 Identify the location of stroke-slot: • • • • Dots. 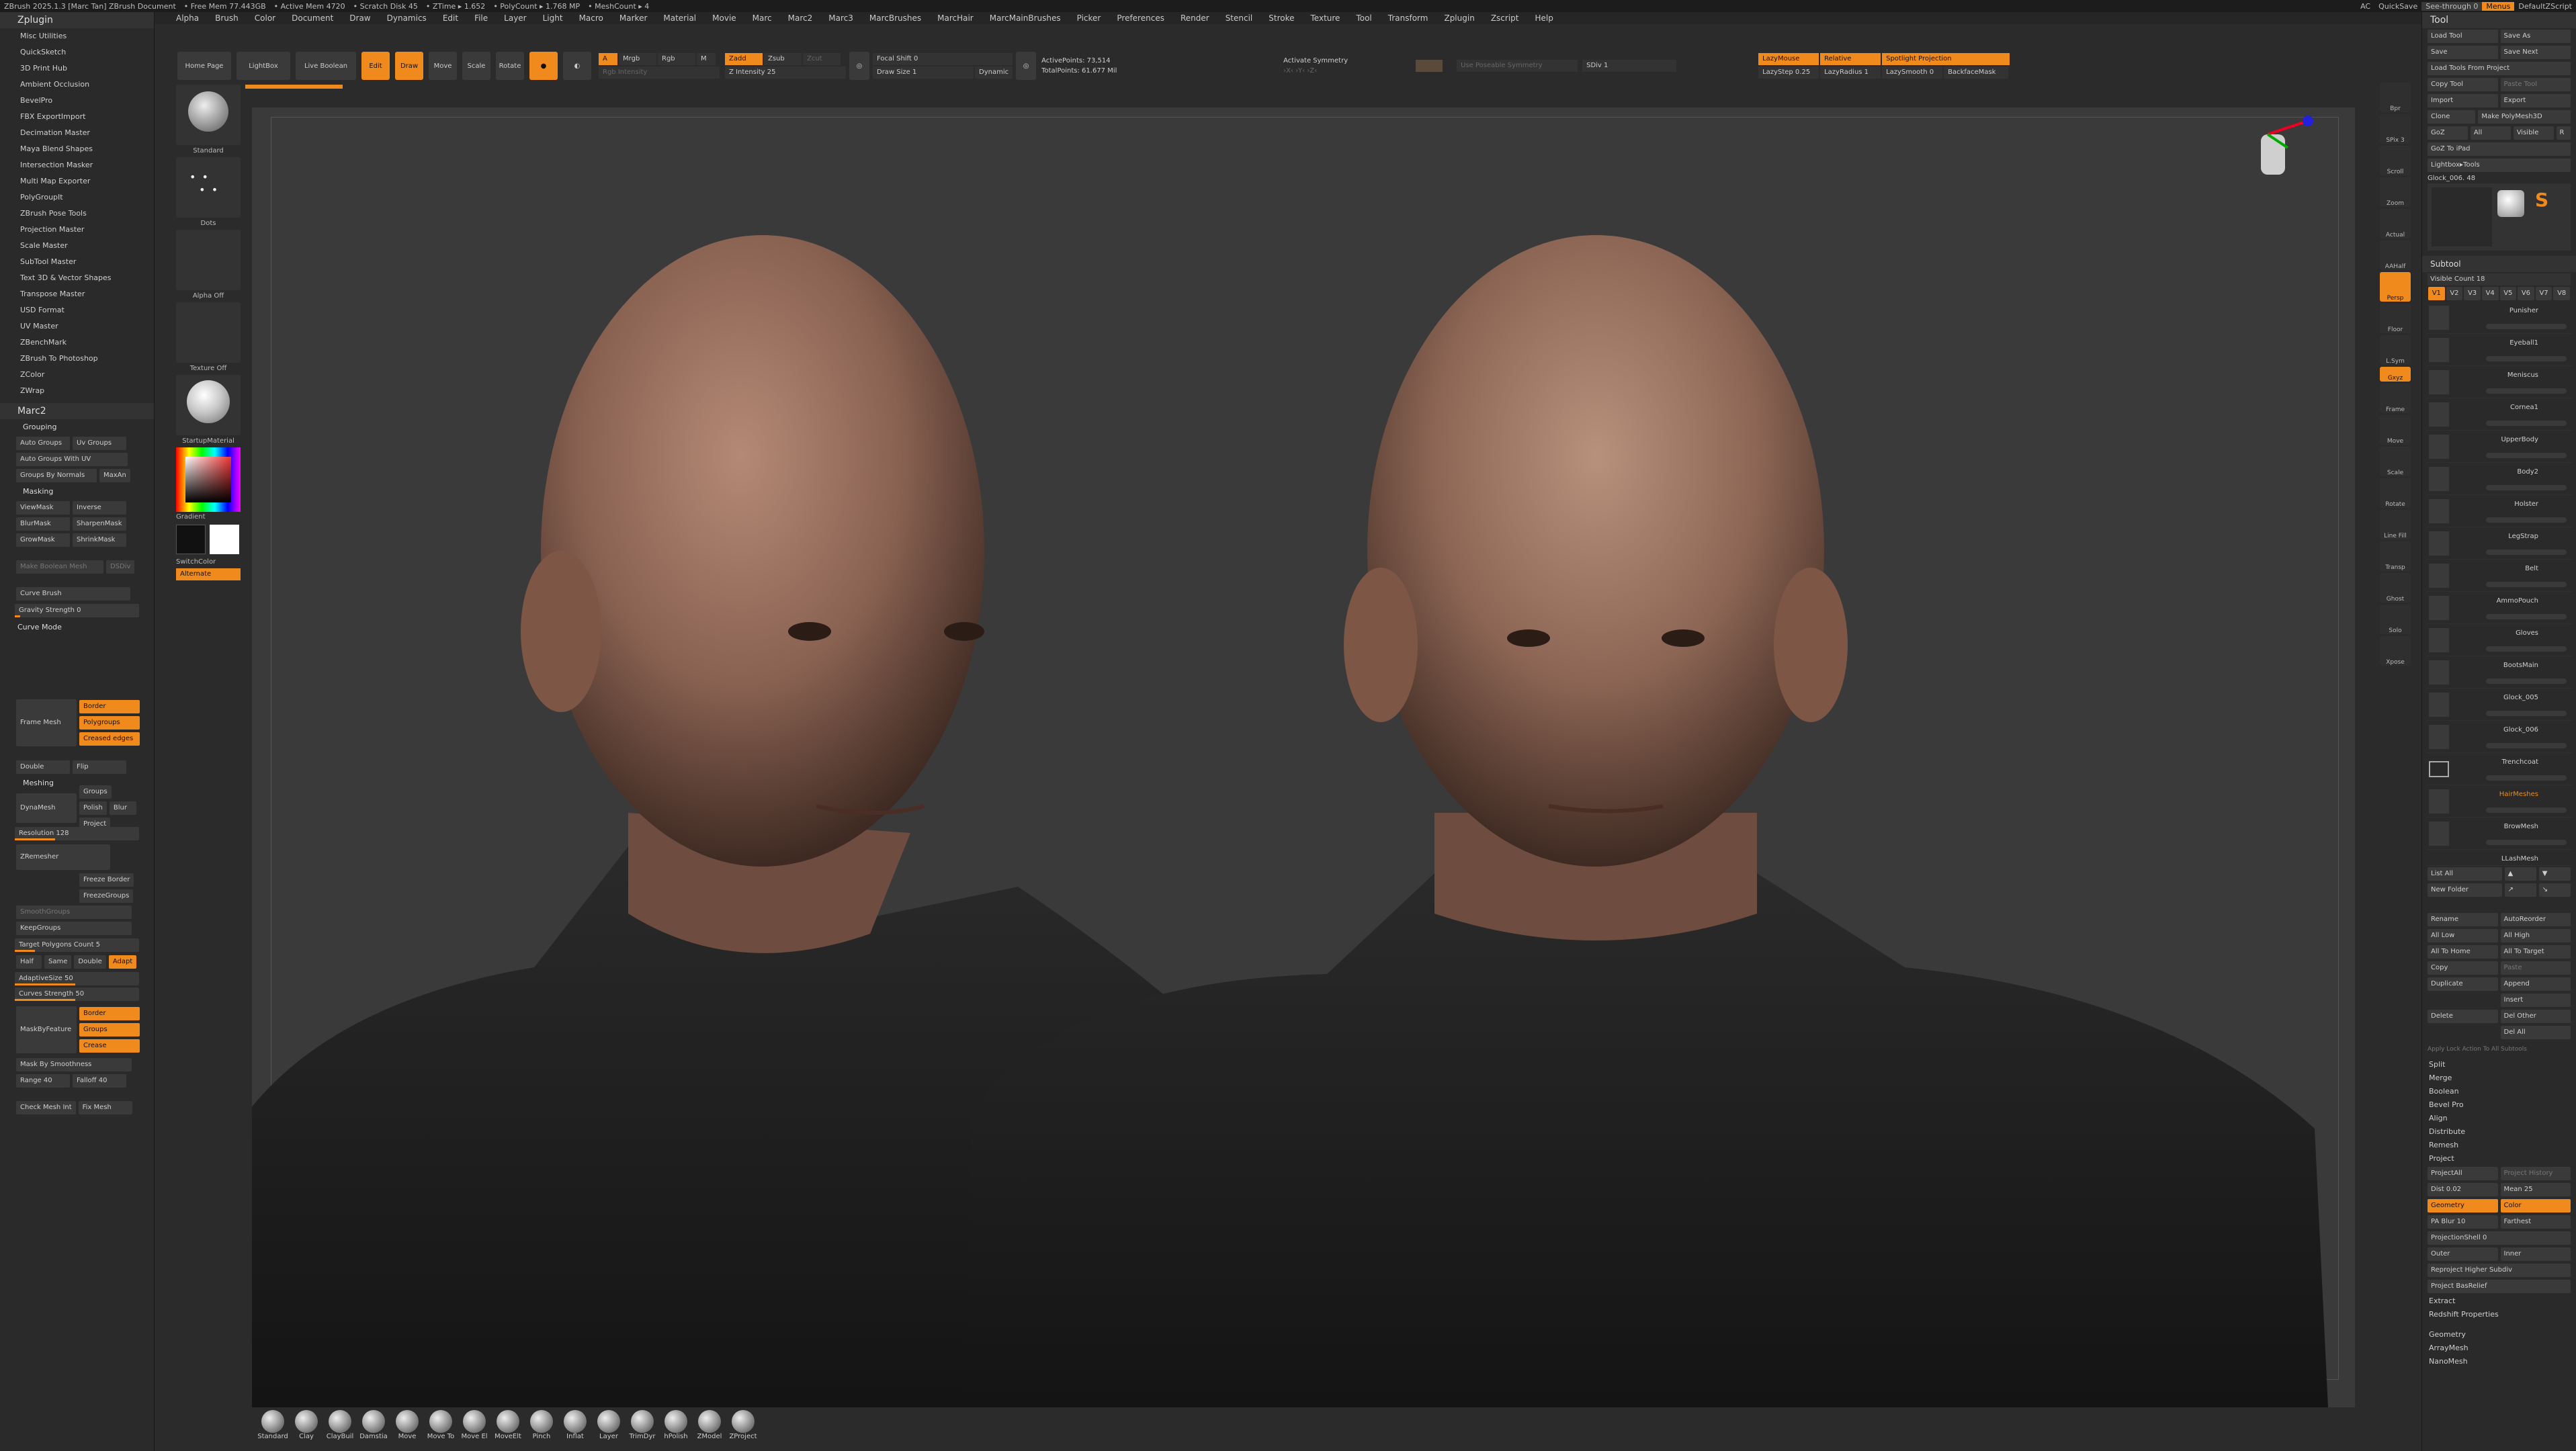
(208, 192).